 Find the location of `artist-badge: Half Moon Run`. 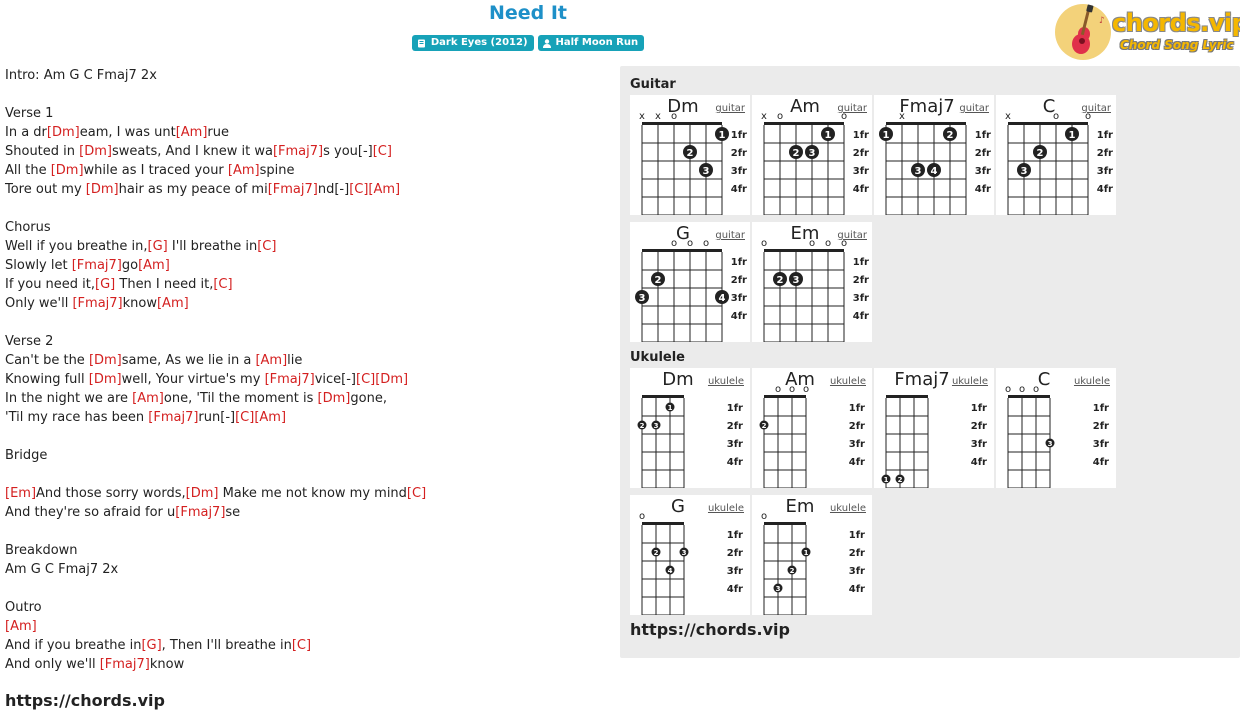

artist-badge: Half Moon Run is located at coordinates (591, 43).